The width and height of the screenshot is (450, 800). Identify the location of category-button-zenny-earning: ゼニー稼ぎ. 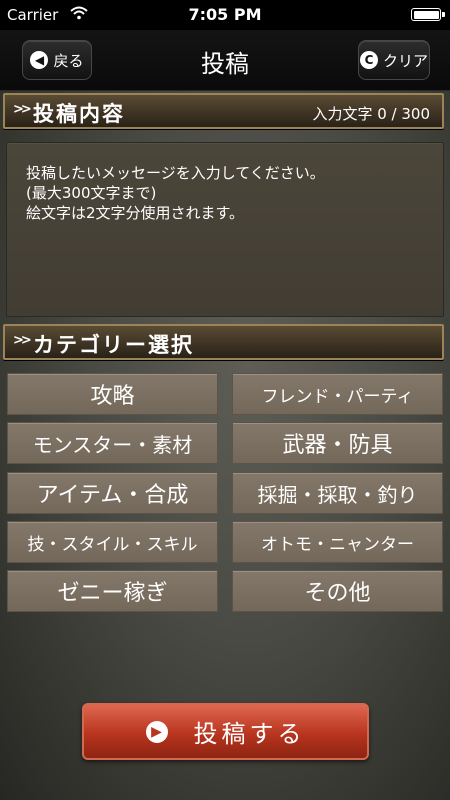
(112, 591).